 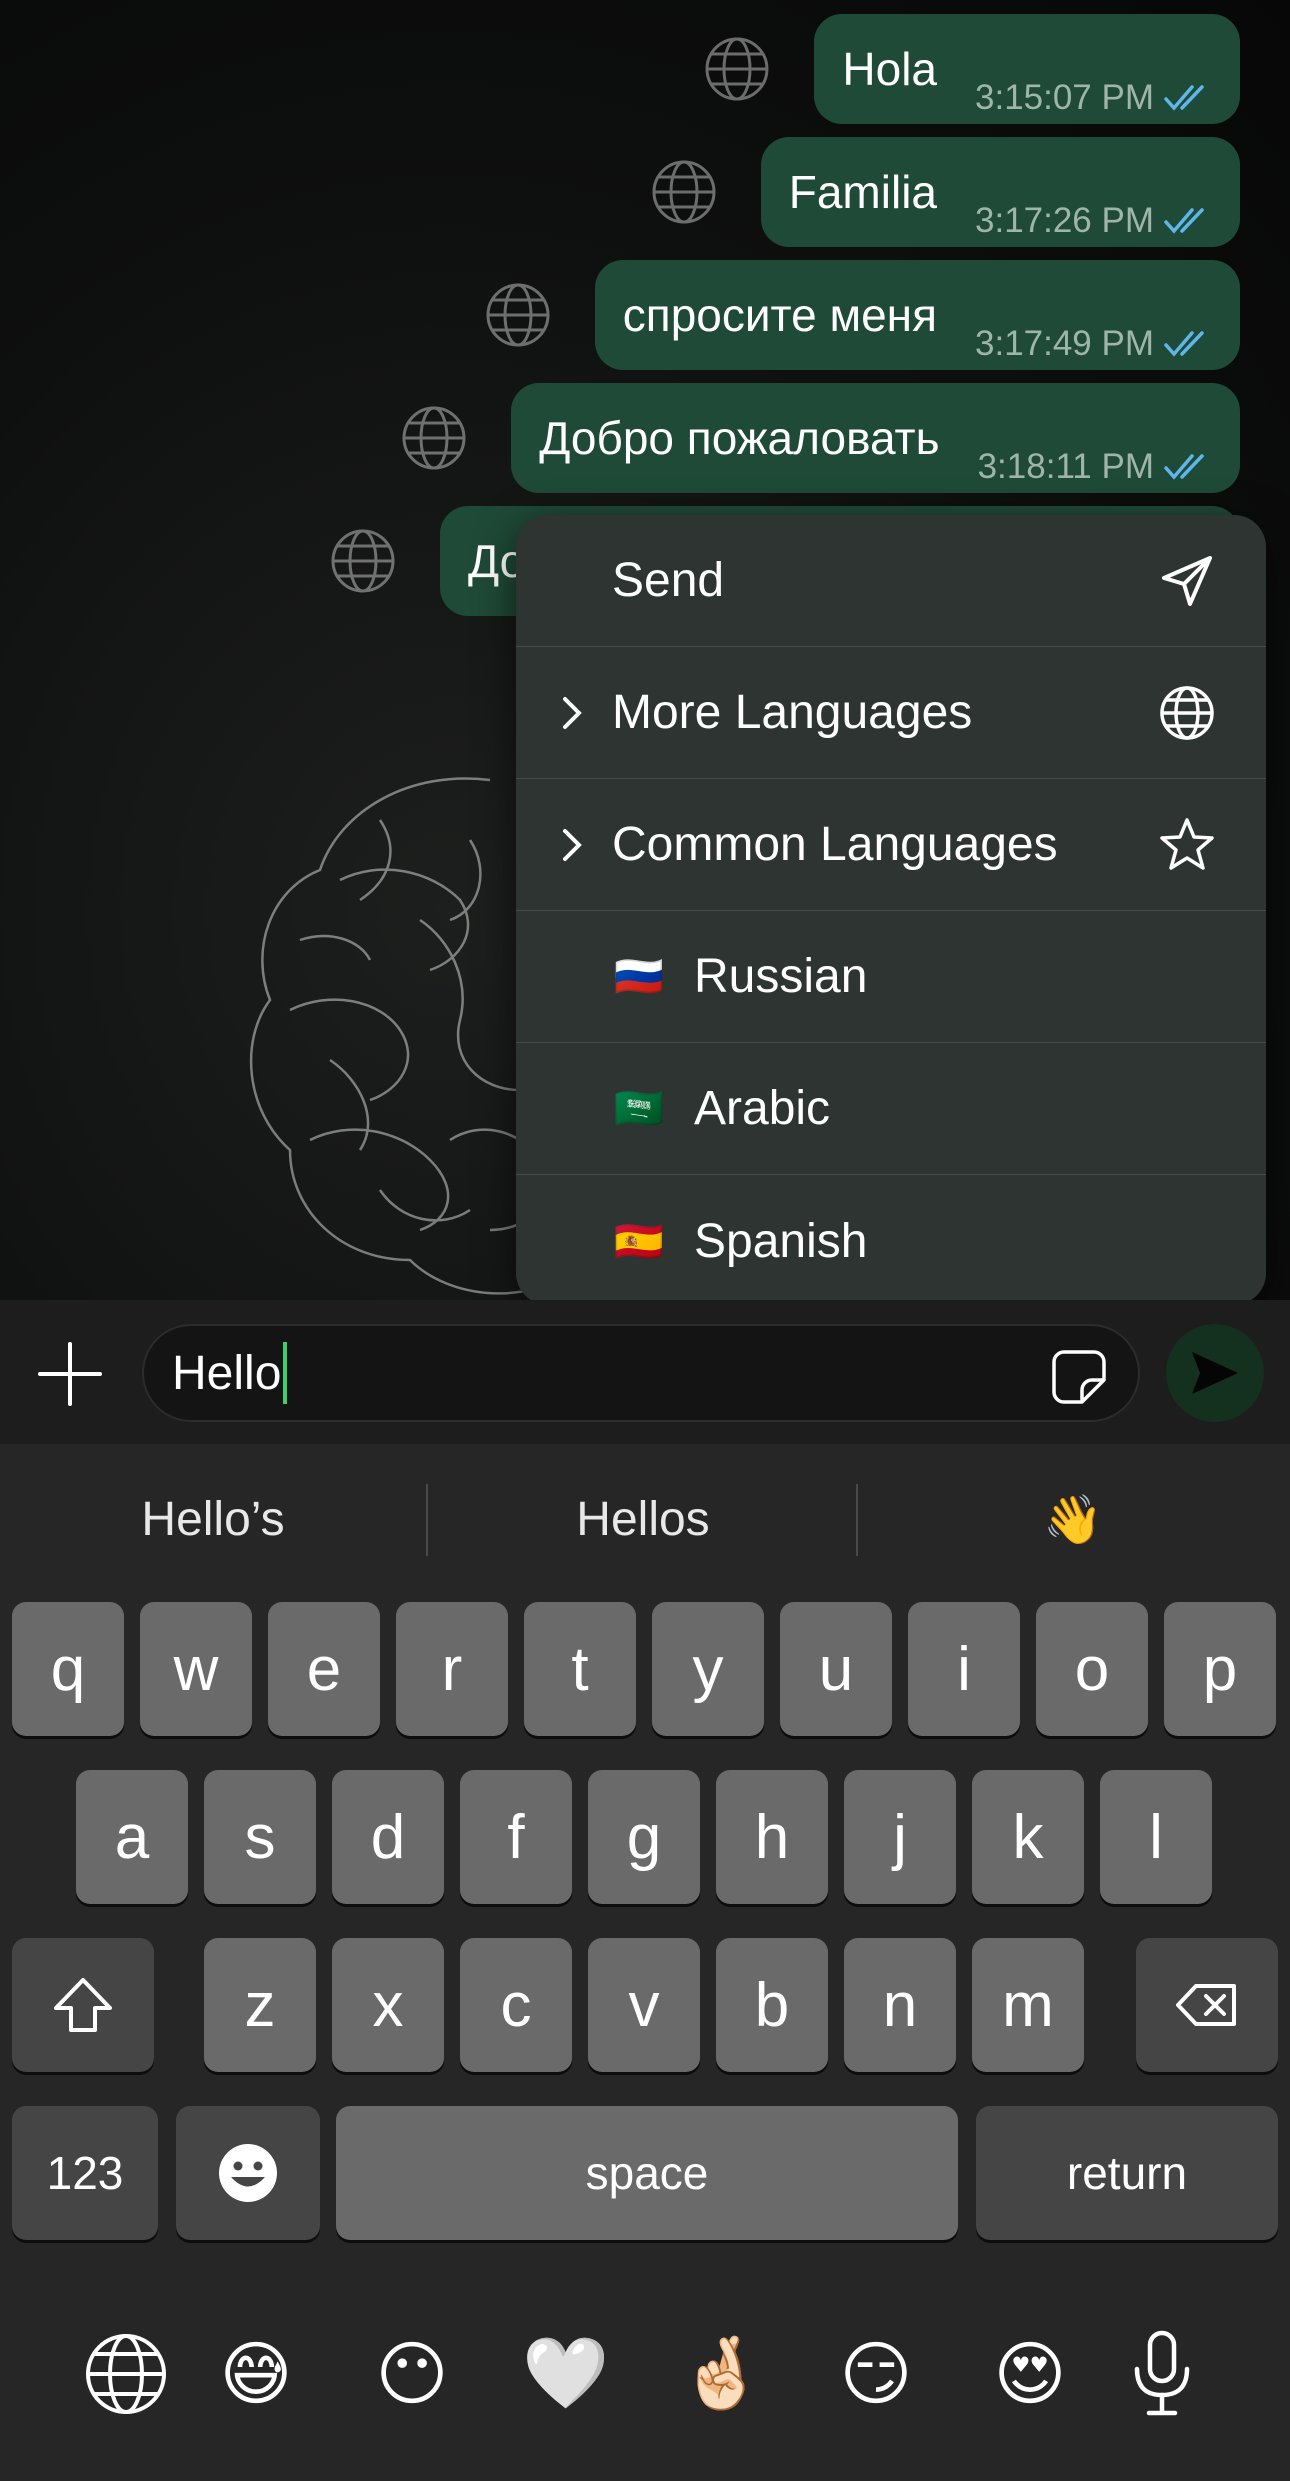 What do you see at coordinates (779, 315) in the screenshot?
I see `message-text: спросите меня` at bounding box center [779, 315].